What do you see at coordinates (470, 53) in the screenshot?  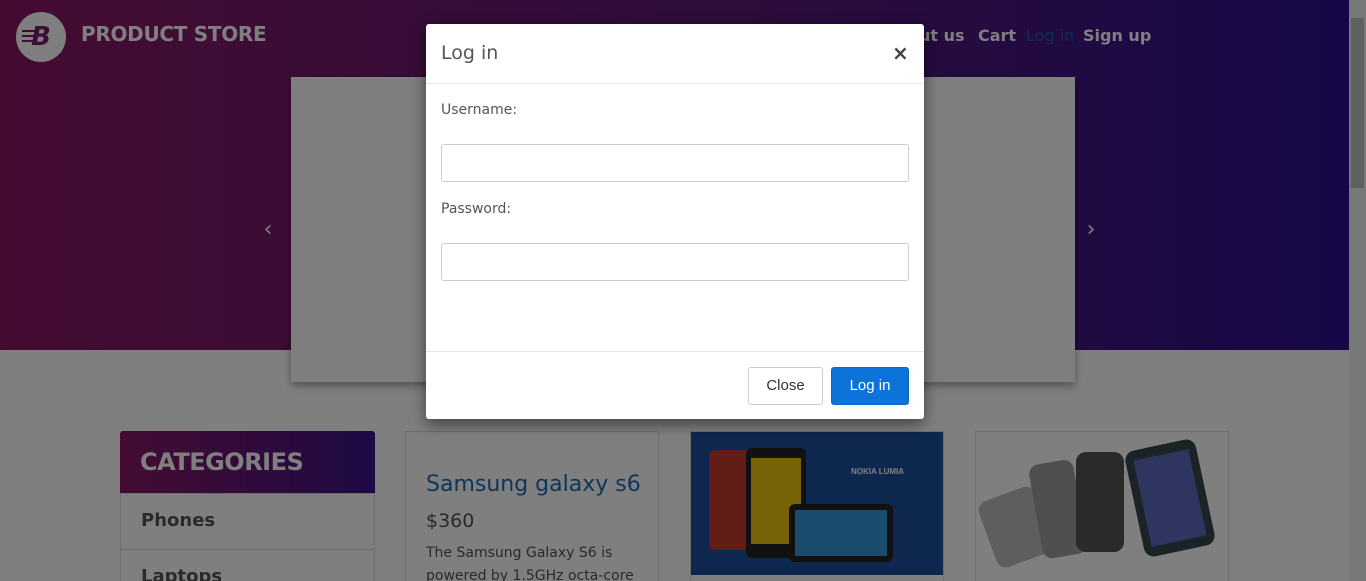 I see `modal-title: Log in` at bounding box center [470, 53].